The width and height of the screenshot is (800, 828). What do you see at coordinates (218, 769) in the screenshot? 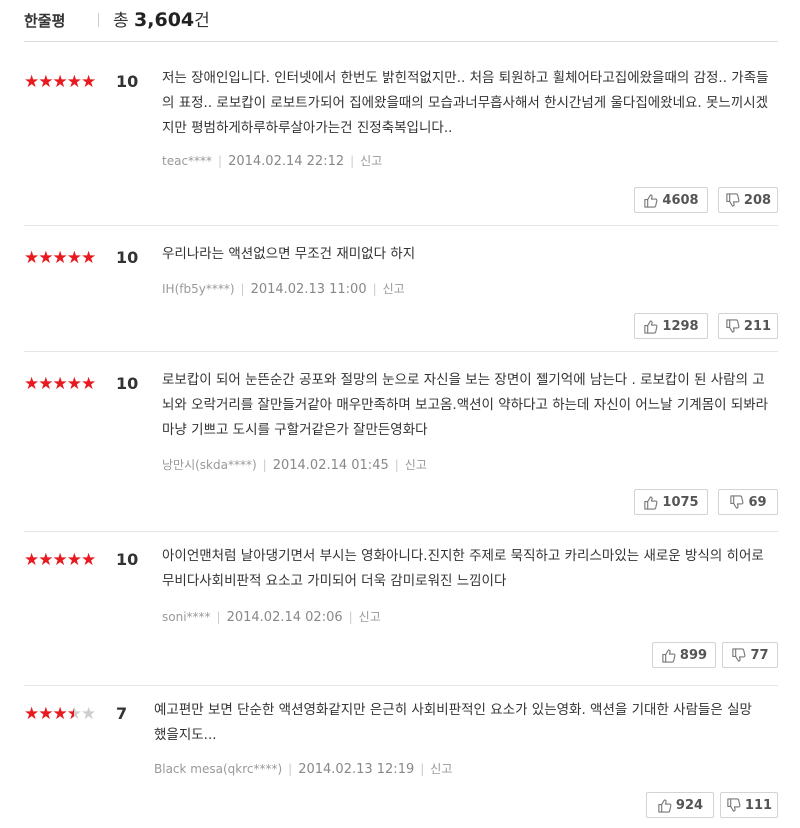
I see `review-user: Black mesa(qkrc****)` at bounding box center [218, 769].